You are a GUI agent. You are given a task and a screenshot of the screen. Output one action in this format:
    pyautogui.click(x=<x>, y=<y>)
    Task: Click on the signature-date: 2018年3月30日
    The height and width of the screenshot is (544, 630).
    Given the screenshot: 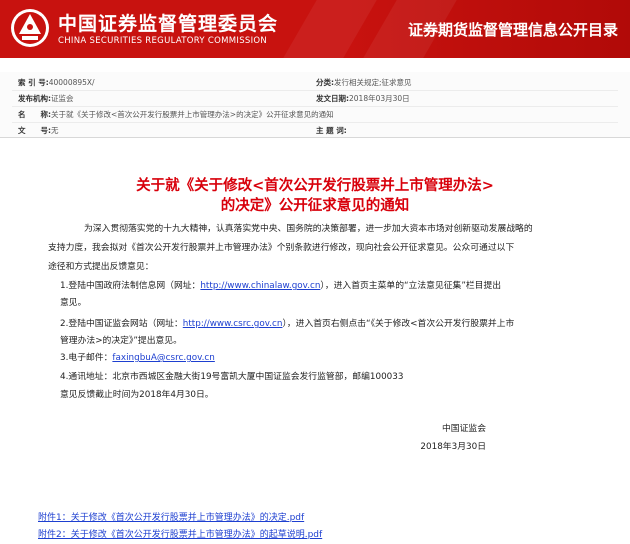 What is the action you would take?
    pyautogui.click(x=453, y=447)
    